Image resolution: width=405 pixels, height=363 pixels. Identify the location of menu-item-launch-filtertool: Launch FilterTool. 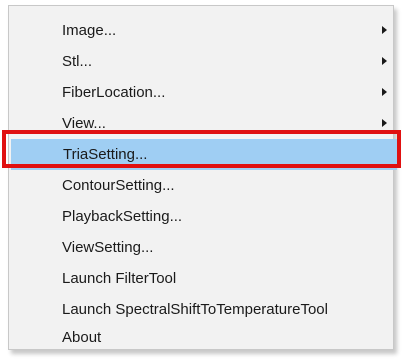
(201, 278).